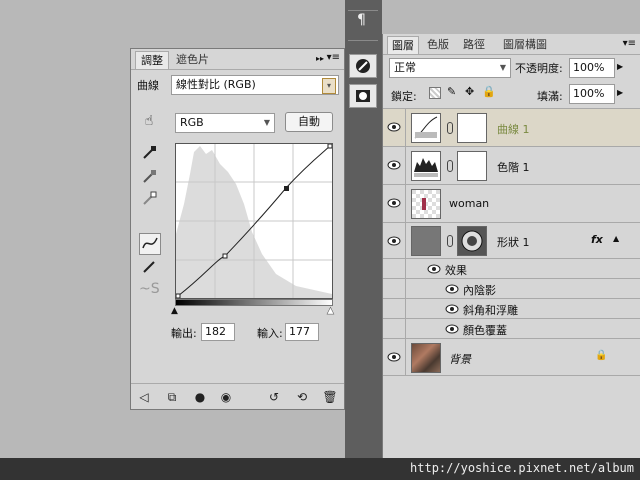 The image size is (640, 480). Describe the element at coordinates (426, 166) in the screenshot. I see `levels-adjustment-thumbnail` at that location.